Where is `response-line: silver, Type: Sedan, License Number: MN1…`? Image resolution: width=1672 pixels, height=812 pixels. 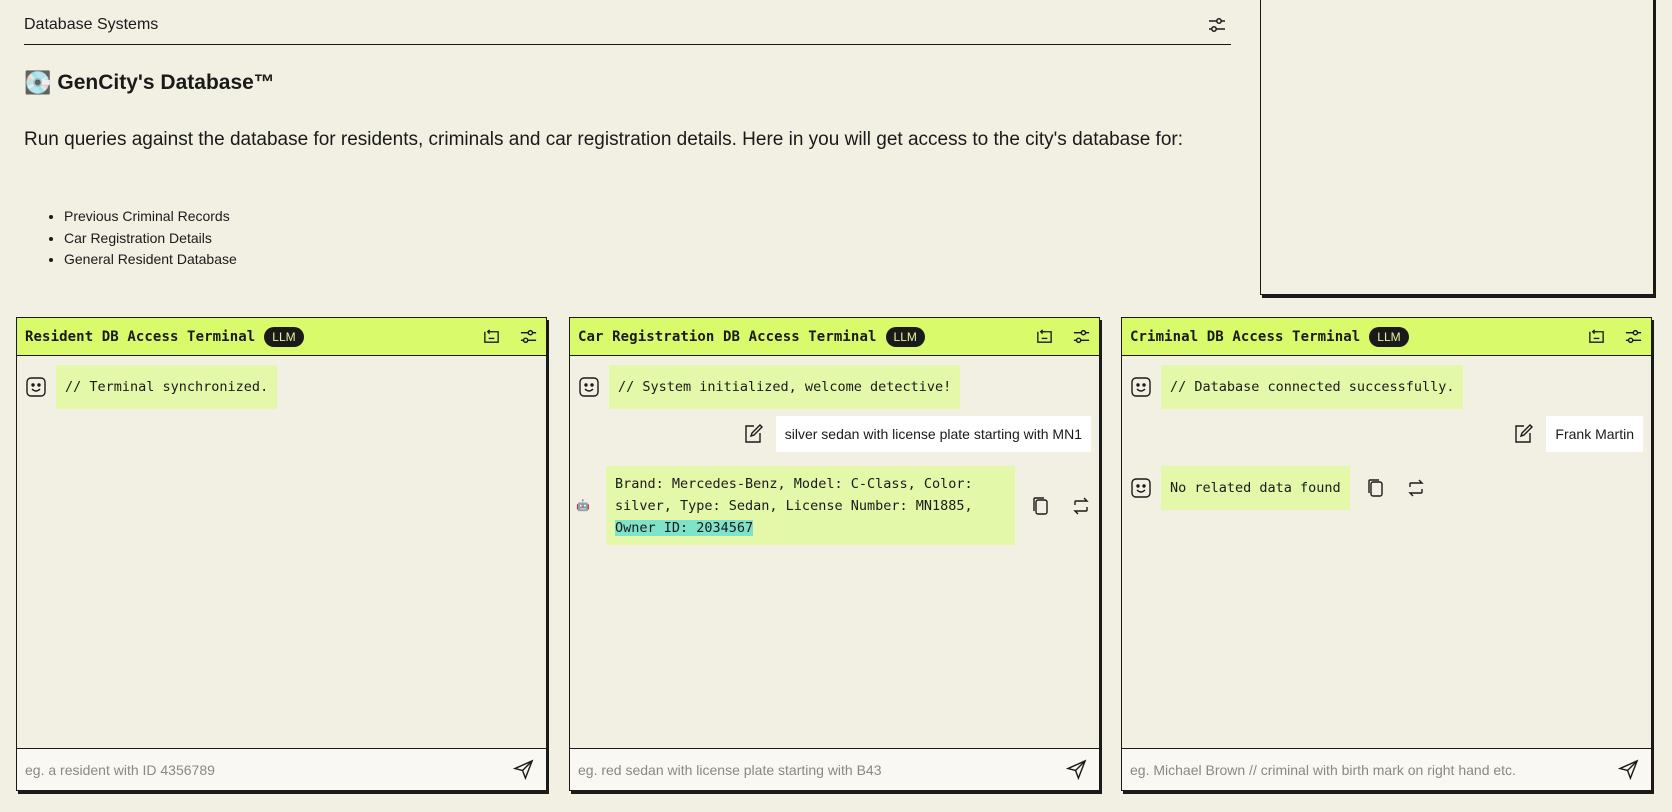
response-line: silver, Type: Sedan, License Number: MN1… is located at coordinates (794, 506).